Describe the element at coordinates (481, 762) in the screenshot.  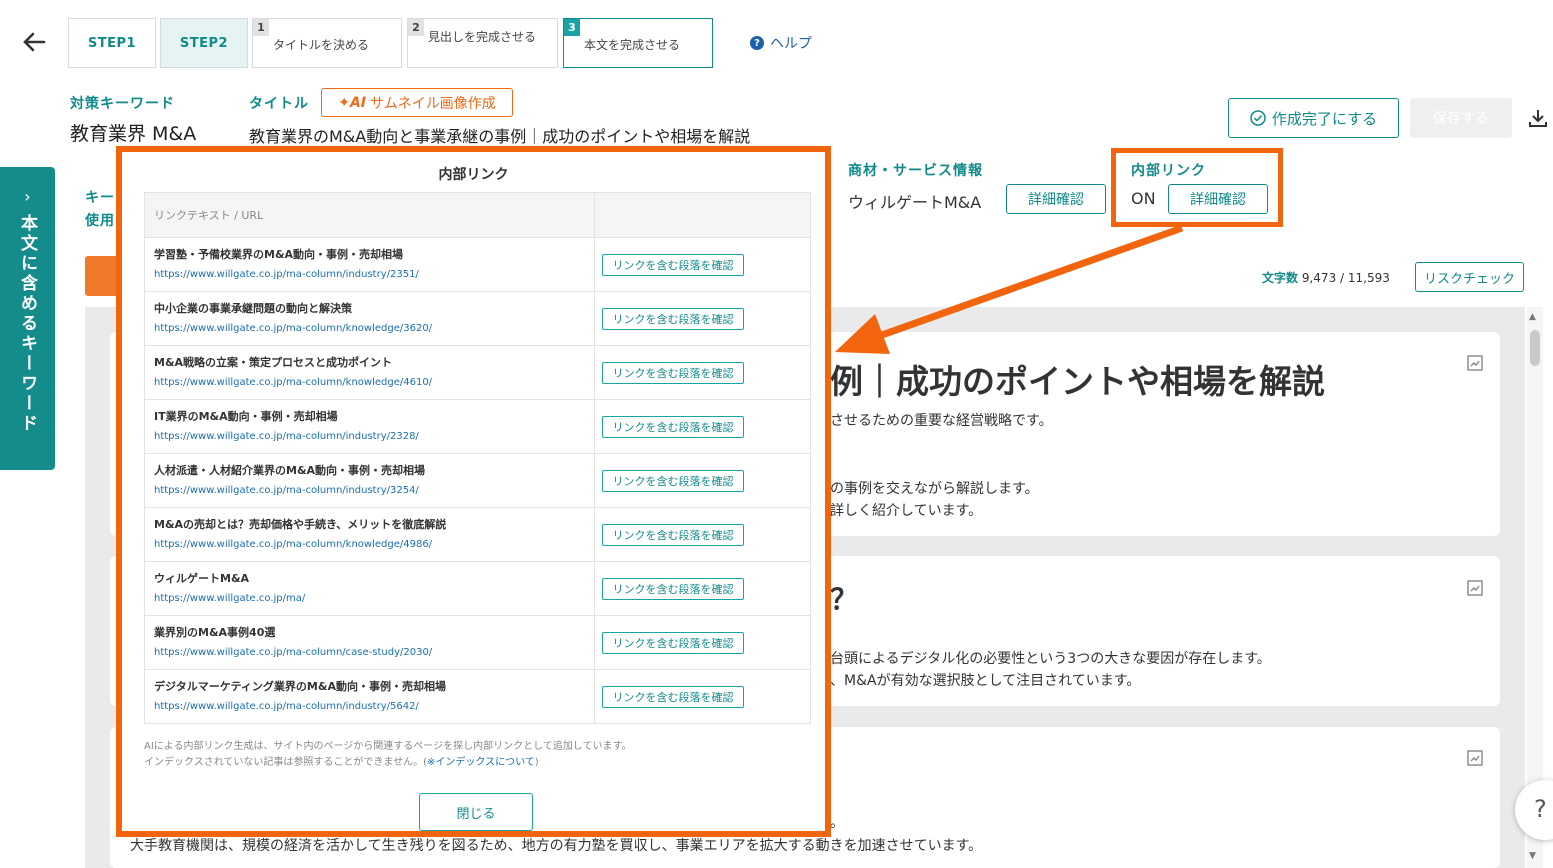
I see `index-info-link: ※インデックスについて` at that location.